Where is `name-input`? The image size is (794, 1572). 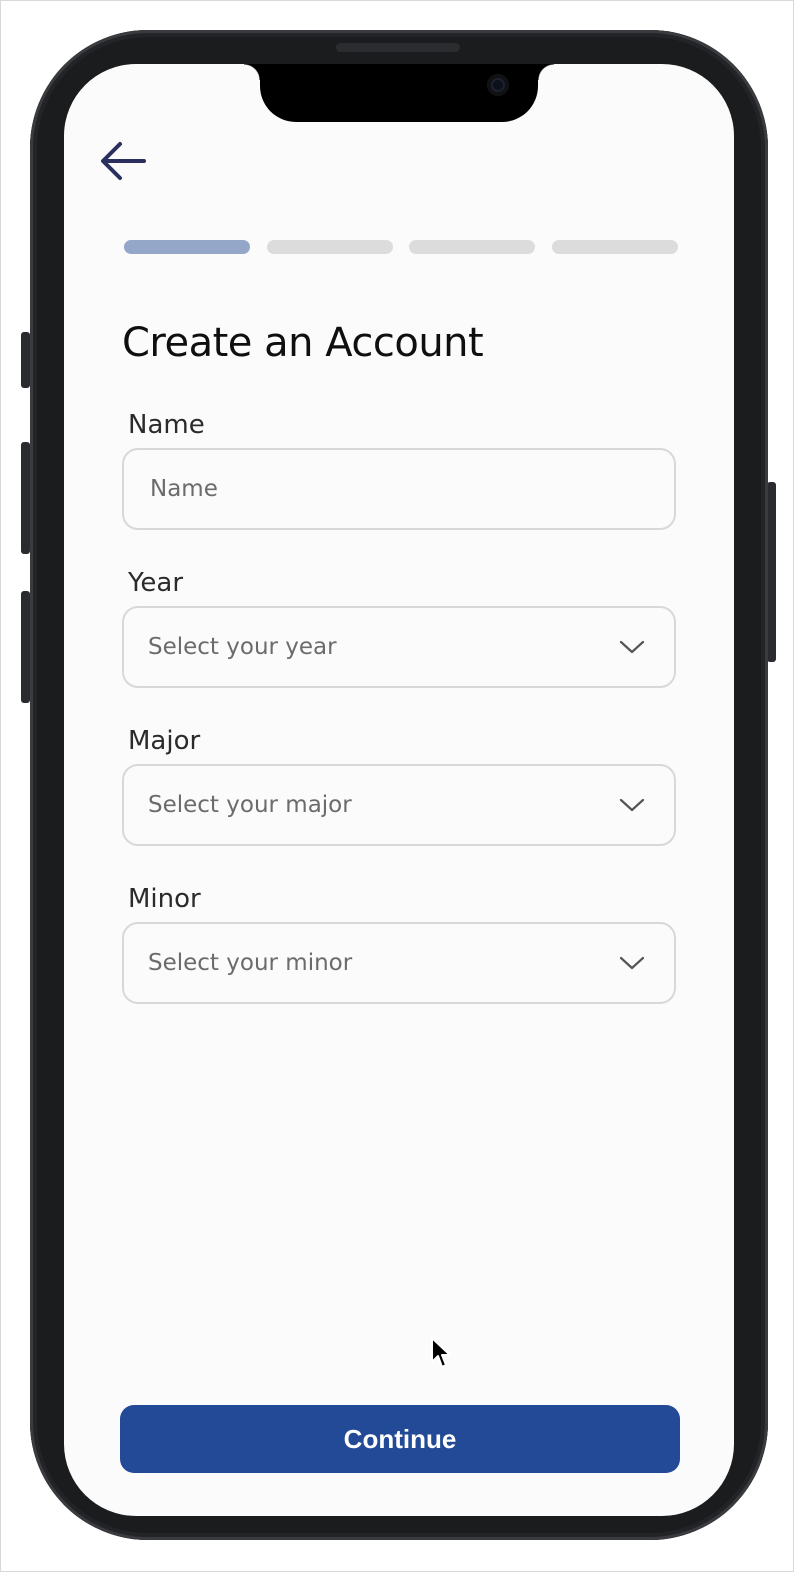 name-input is located at coordinates (399, 489).